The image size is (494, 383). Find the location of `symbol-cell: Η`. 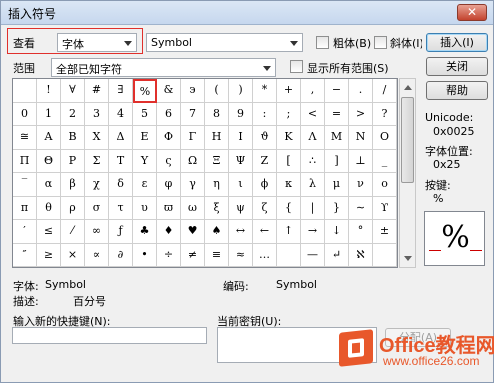

symbol-cell: Η is located at coordinates (217, 138).